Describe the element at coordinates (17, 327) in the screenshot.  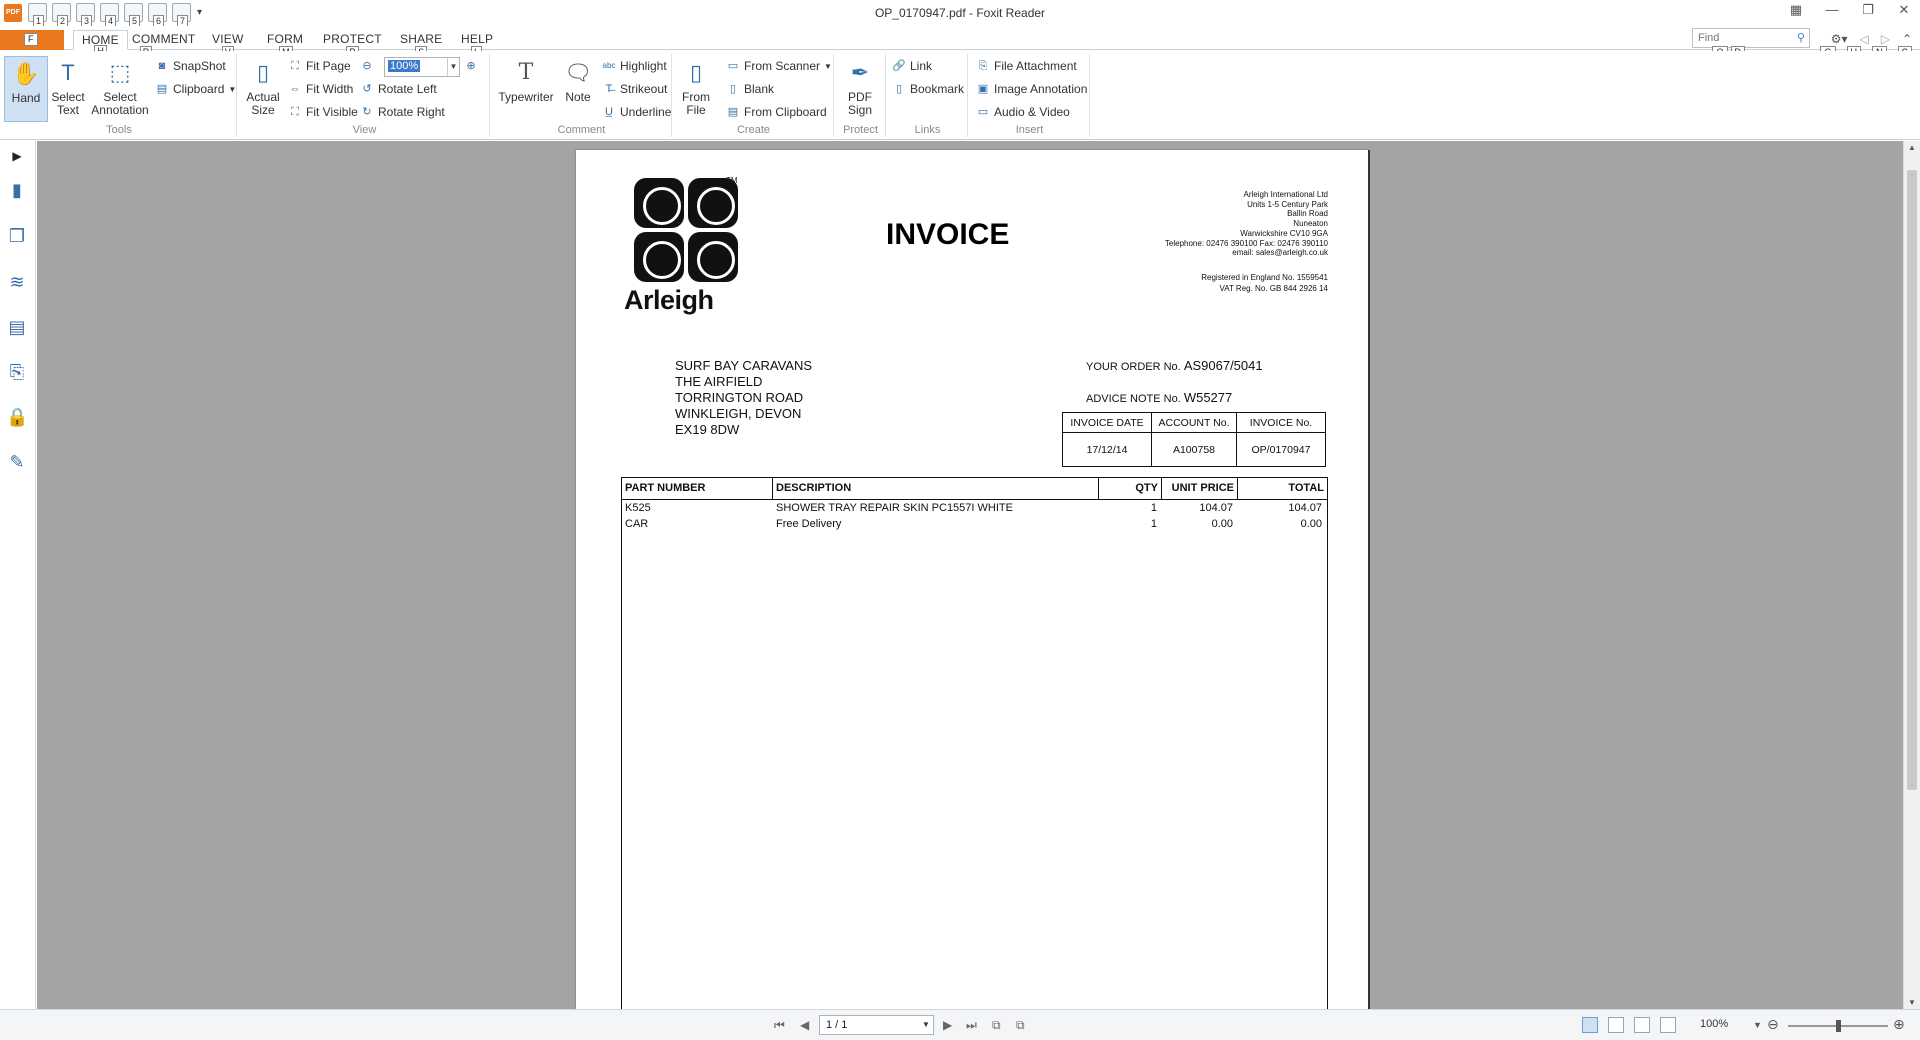
I see `comments-panel-icon: ▤` at that location.